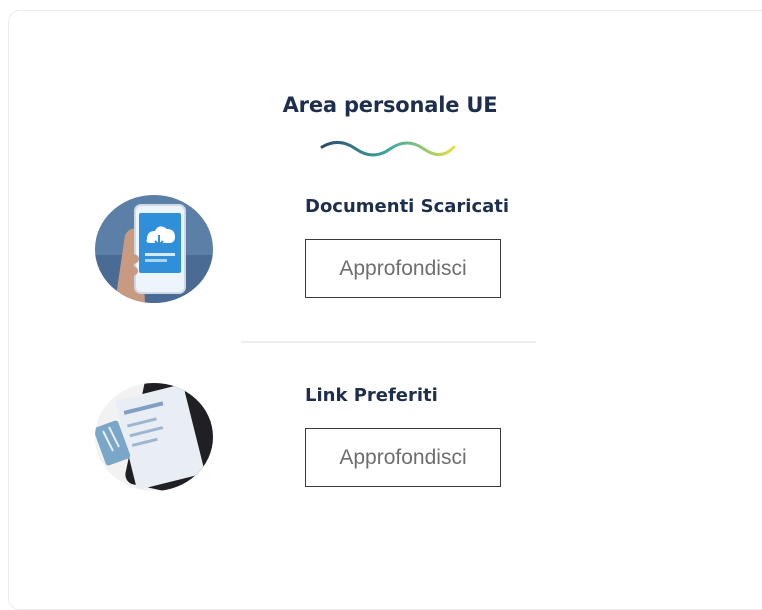  What do you see at coordinates (371, 395) in the screenshot?
I see `item-title-link-preferiti: Link Preferiti` at bounding box center [371, 395].